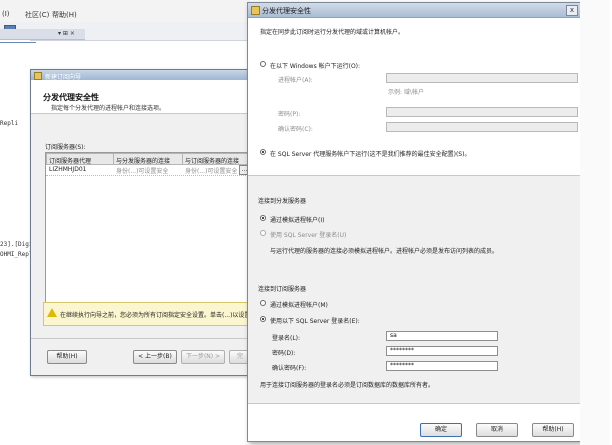 Image resolution: width=612 pixels, height=445 pixels. Describe the element at coordinates (482, 78) in the screenshot. I see `process-account-input` at that location.